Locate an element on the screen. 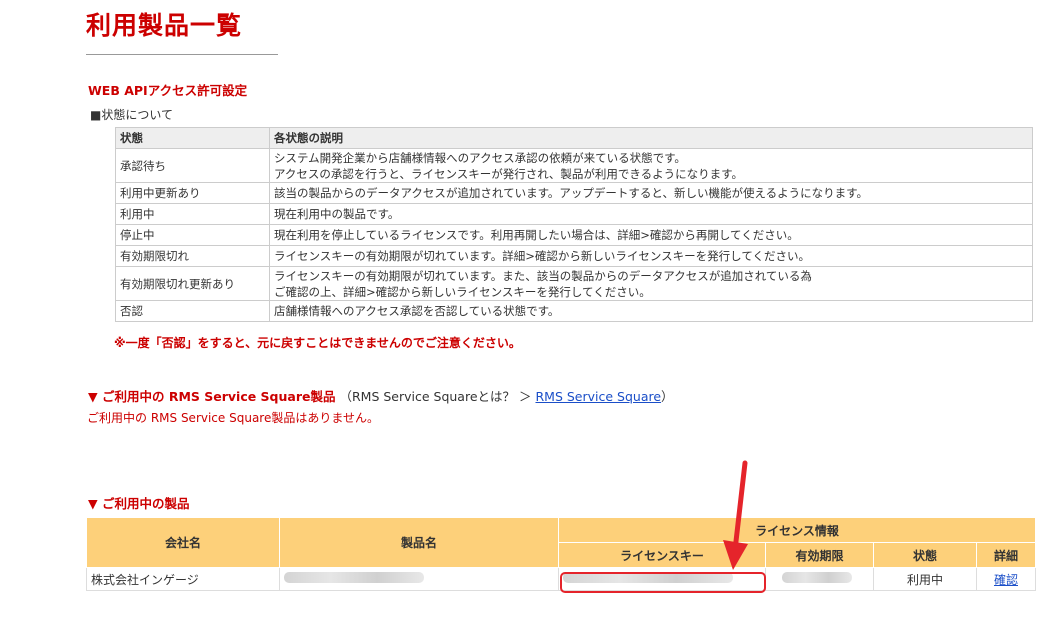 This screenshot has width=1055, height=617. table-row: 利用中 現在利用中の製品です。 is located at coordinates (574, 214).